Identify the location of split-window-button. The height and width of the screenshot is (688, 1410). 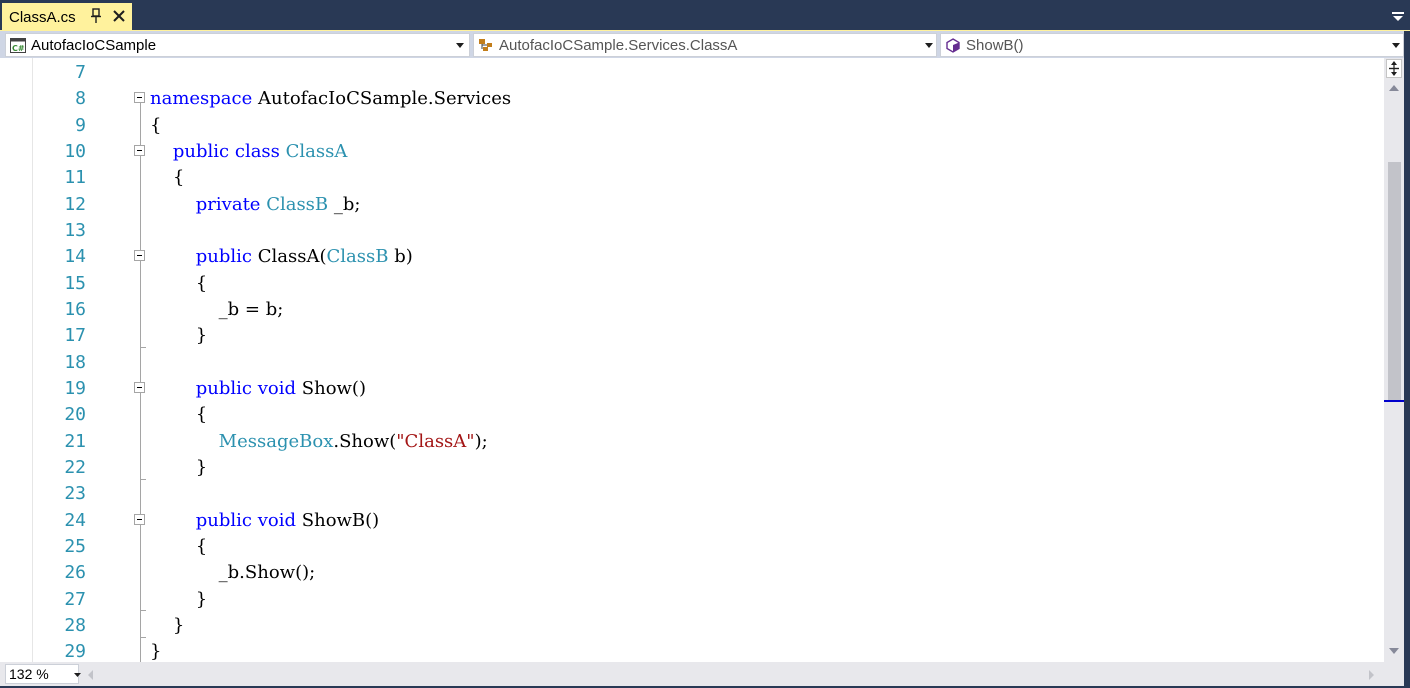
(1394, 68).